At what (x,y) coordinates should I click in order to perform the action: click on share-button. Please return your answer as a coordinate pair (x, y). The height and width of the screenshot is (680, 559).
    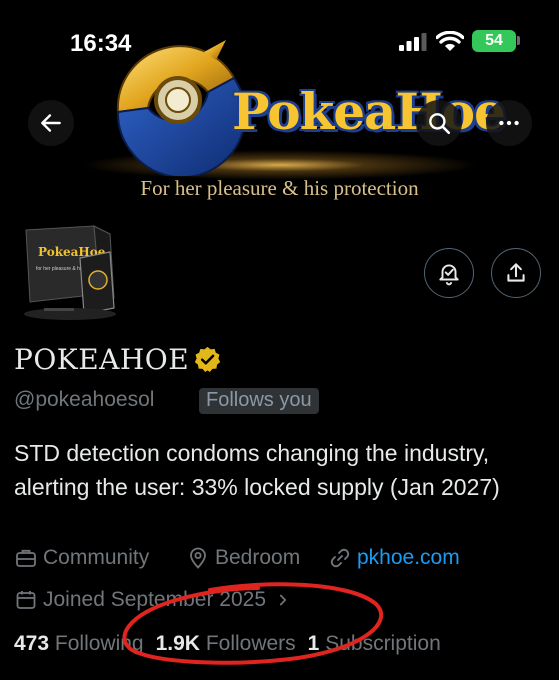
    Looking at the image, I should click on (516, 273).